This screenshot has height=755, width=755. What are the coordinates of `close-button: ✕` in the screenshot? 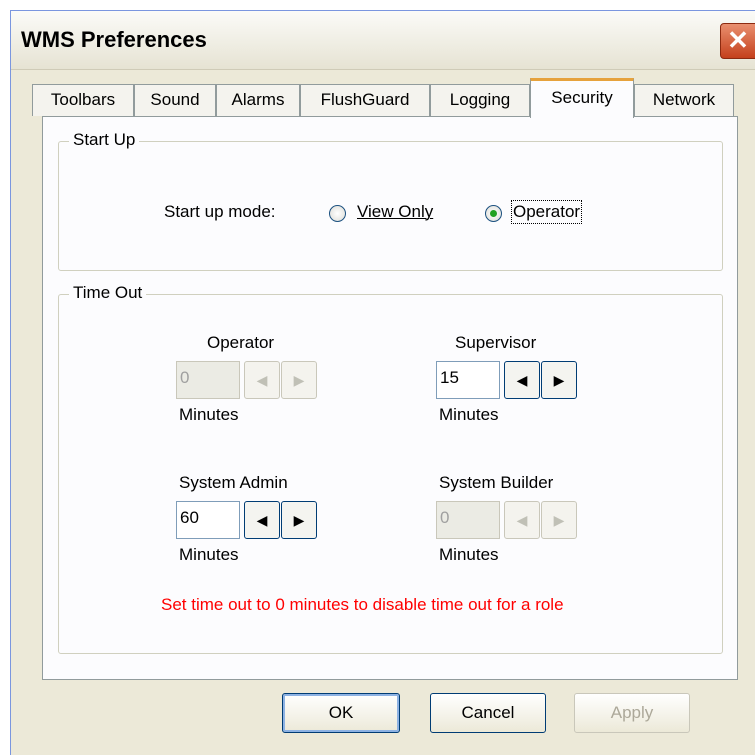 It's located at (737, 41).